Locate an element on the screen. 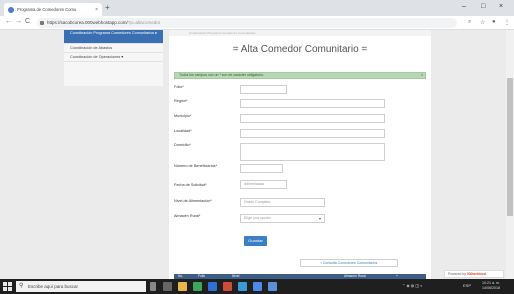 The width and height of the screenshot is (514, 294). maximize-icon: □ is located at coordinates (483, 6).